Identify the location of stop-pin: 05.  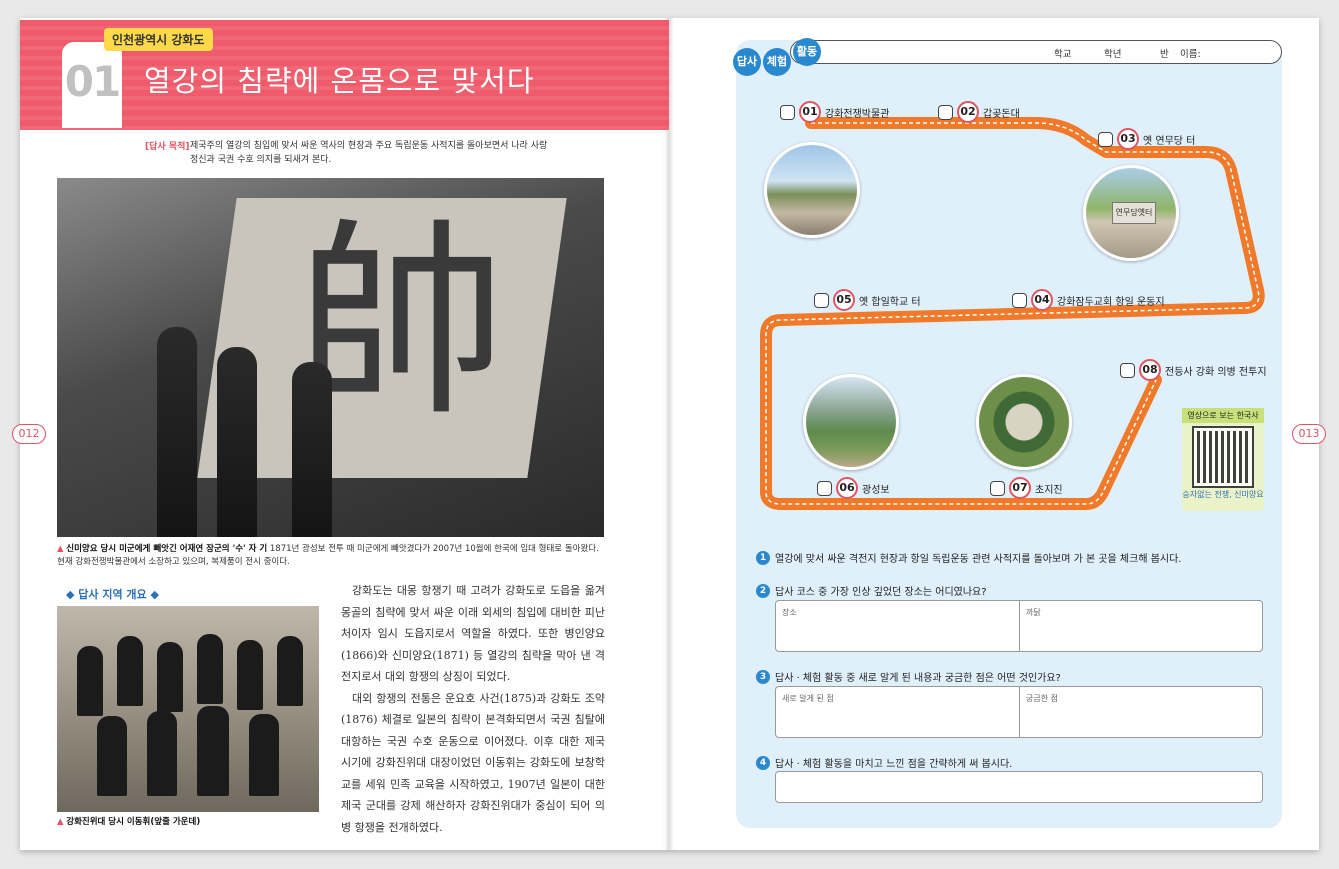
(844, 300).